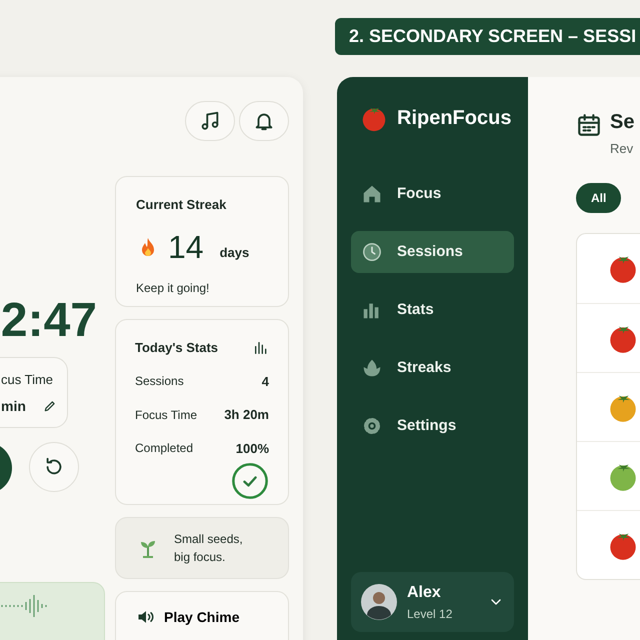 Image resolution: width=640 pixels, height=640 pixels. What do you see at coordinates (27, 380) in the screenshot?
I see `focus-time-label: cus Time` at bounding box center [27, 380].